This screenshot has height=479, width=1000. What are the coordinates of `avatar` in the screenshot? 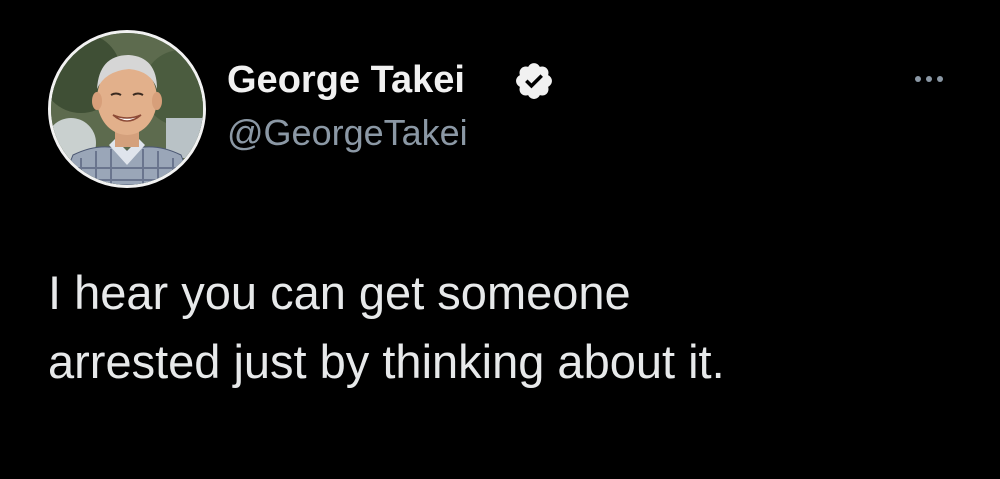 It's located at (127, 109).